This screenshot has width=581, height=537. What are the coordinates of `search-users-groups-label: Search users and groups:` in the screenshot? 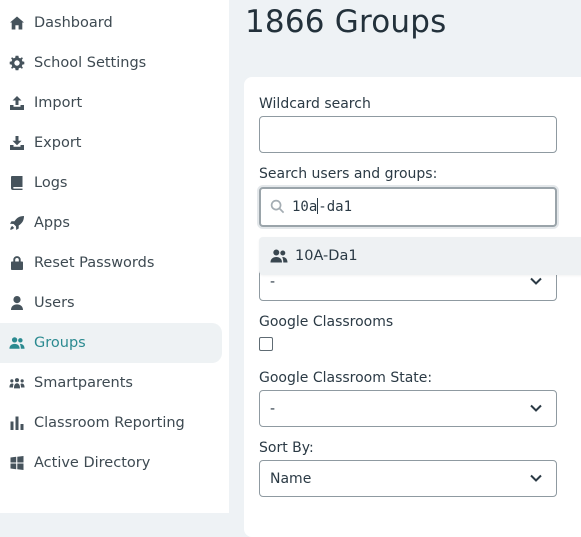 It's located at (348, 174).